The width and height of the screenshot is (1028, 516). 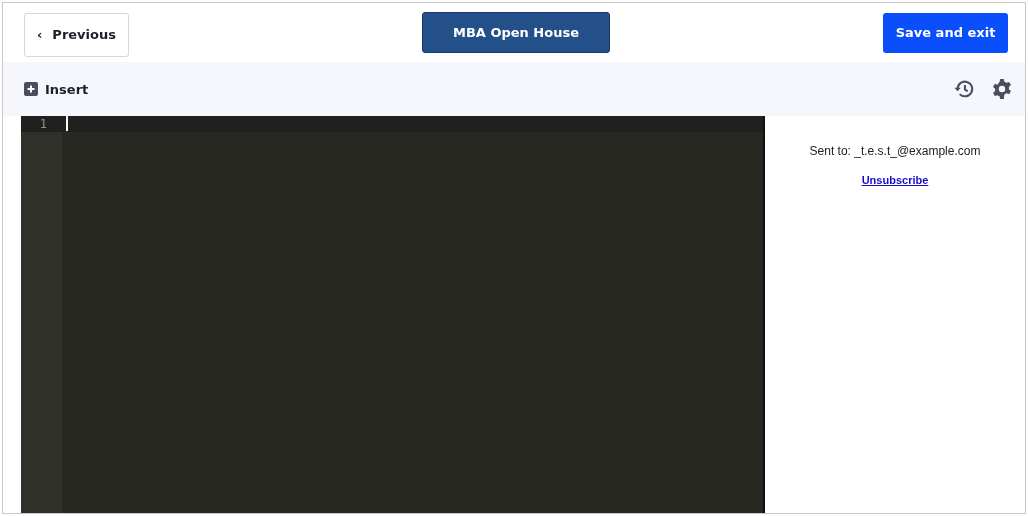 I want to click on unsubscribe-link: Unsubscribe, so click(x=895, y=180).